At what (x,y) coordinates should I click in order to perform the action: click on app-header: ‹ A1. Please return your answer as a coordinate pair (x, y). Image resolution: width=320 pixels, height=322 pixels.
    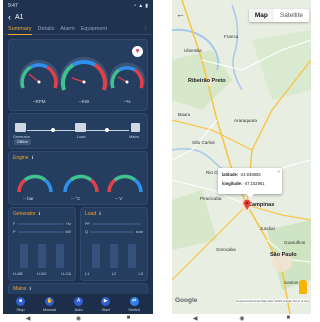
    Looking at the image, I should click on (78, 17).